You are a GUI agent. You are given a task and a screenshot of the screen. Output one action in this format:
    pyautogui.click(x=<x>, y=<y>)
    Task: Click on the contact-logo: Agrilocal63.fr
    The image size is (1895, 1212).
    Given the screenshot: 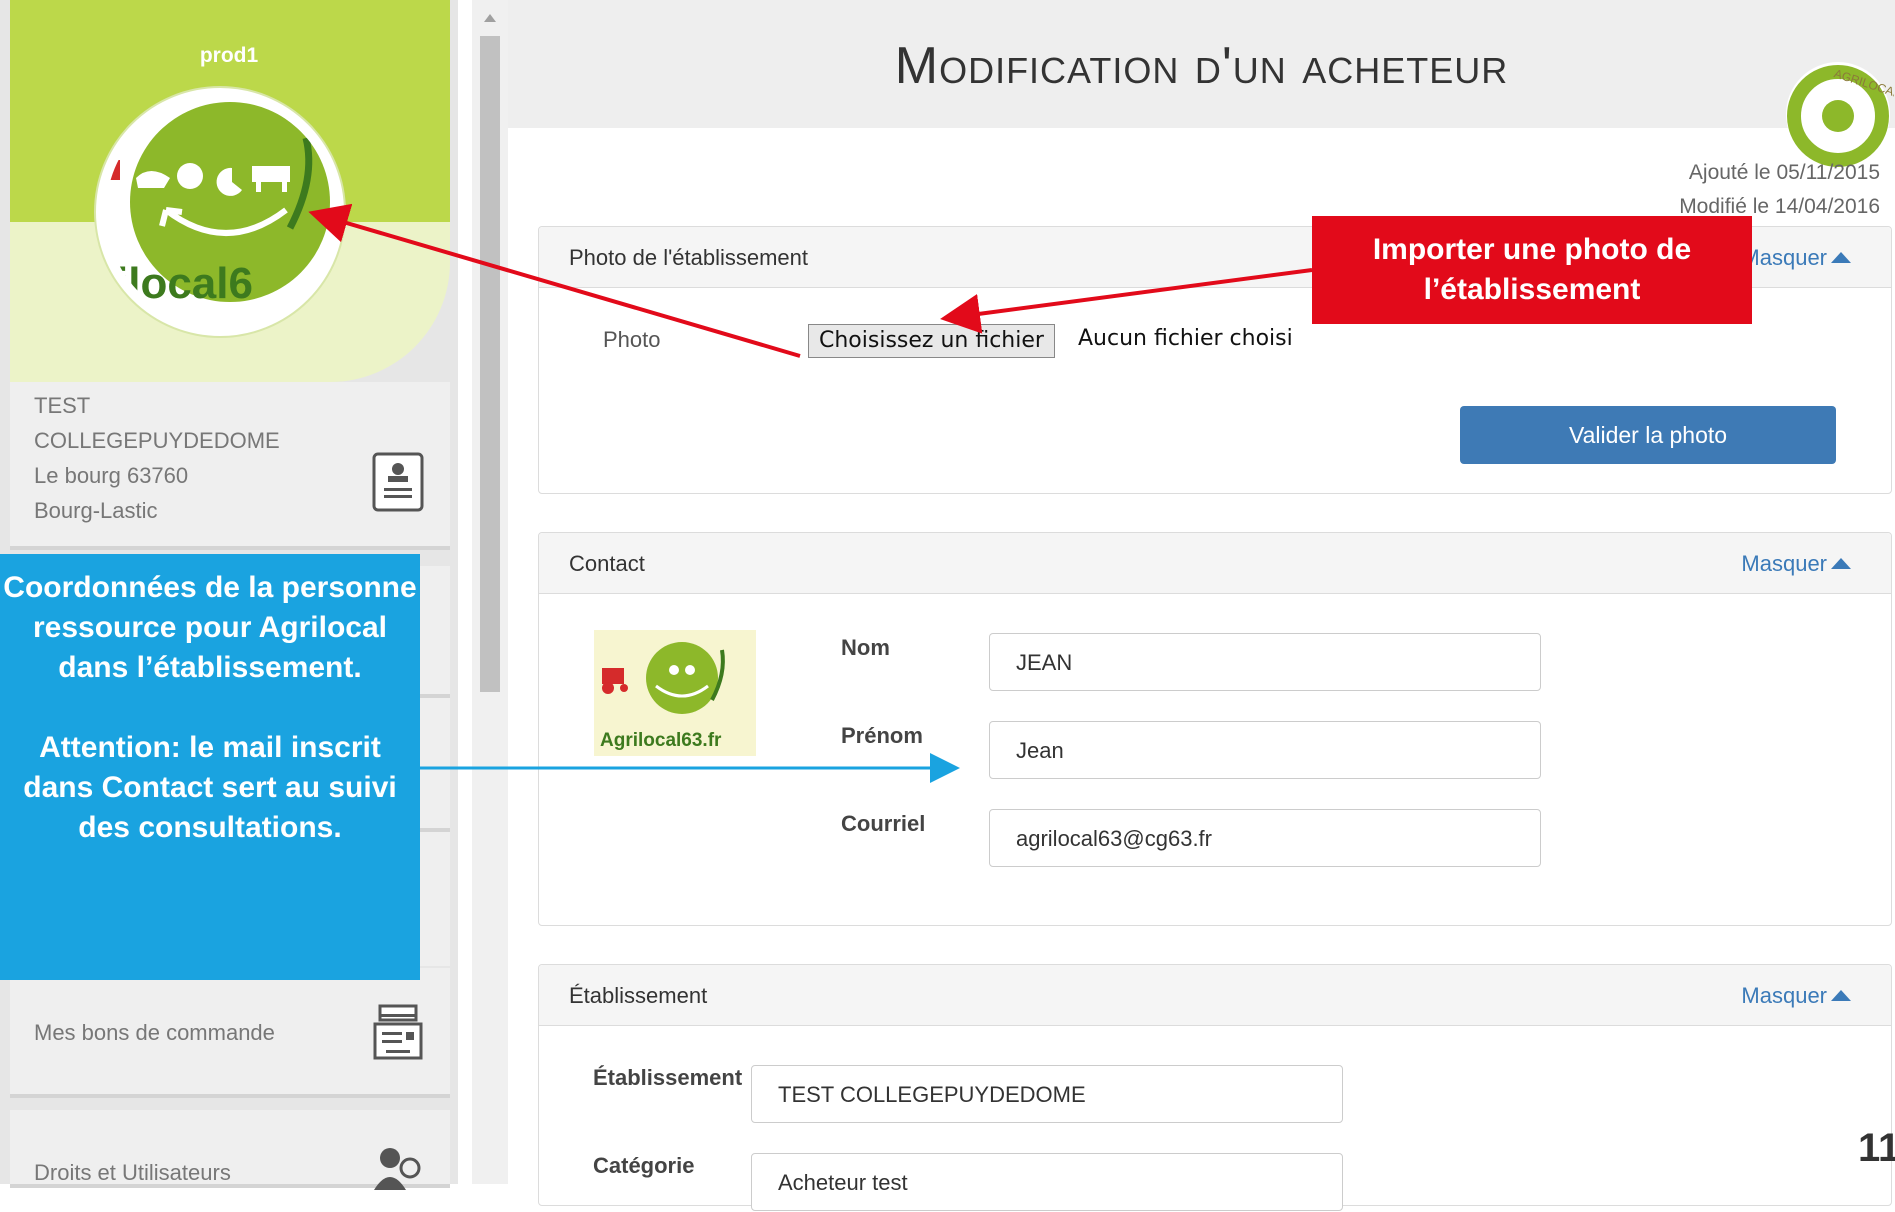 What is the action you would take?
    pyautogui.click(x=675, y=693)
    